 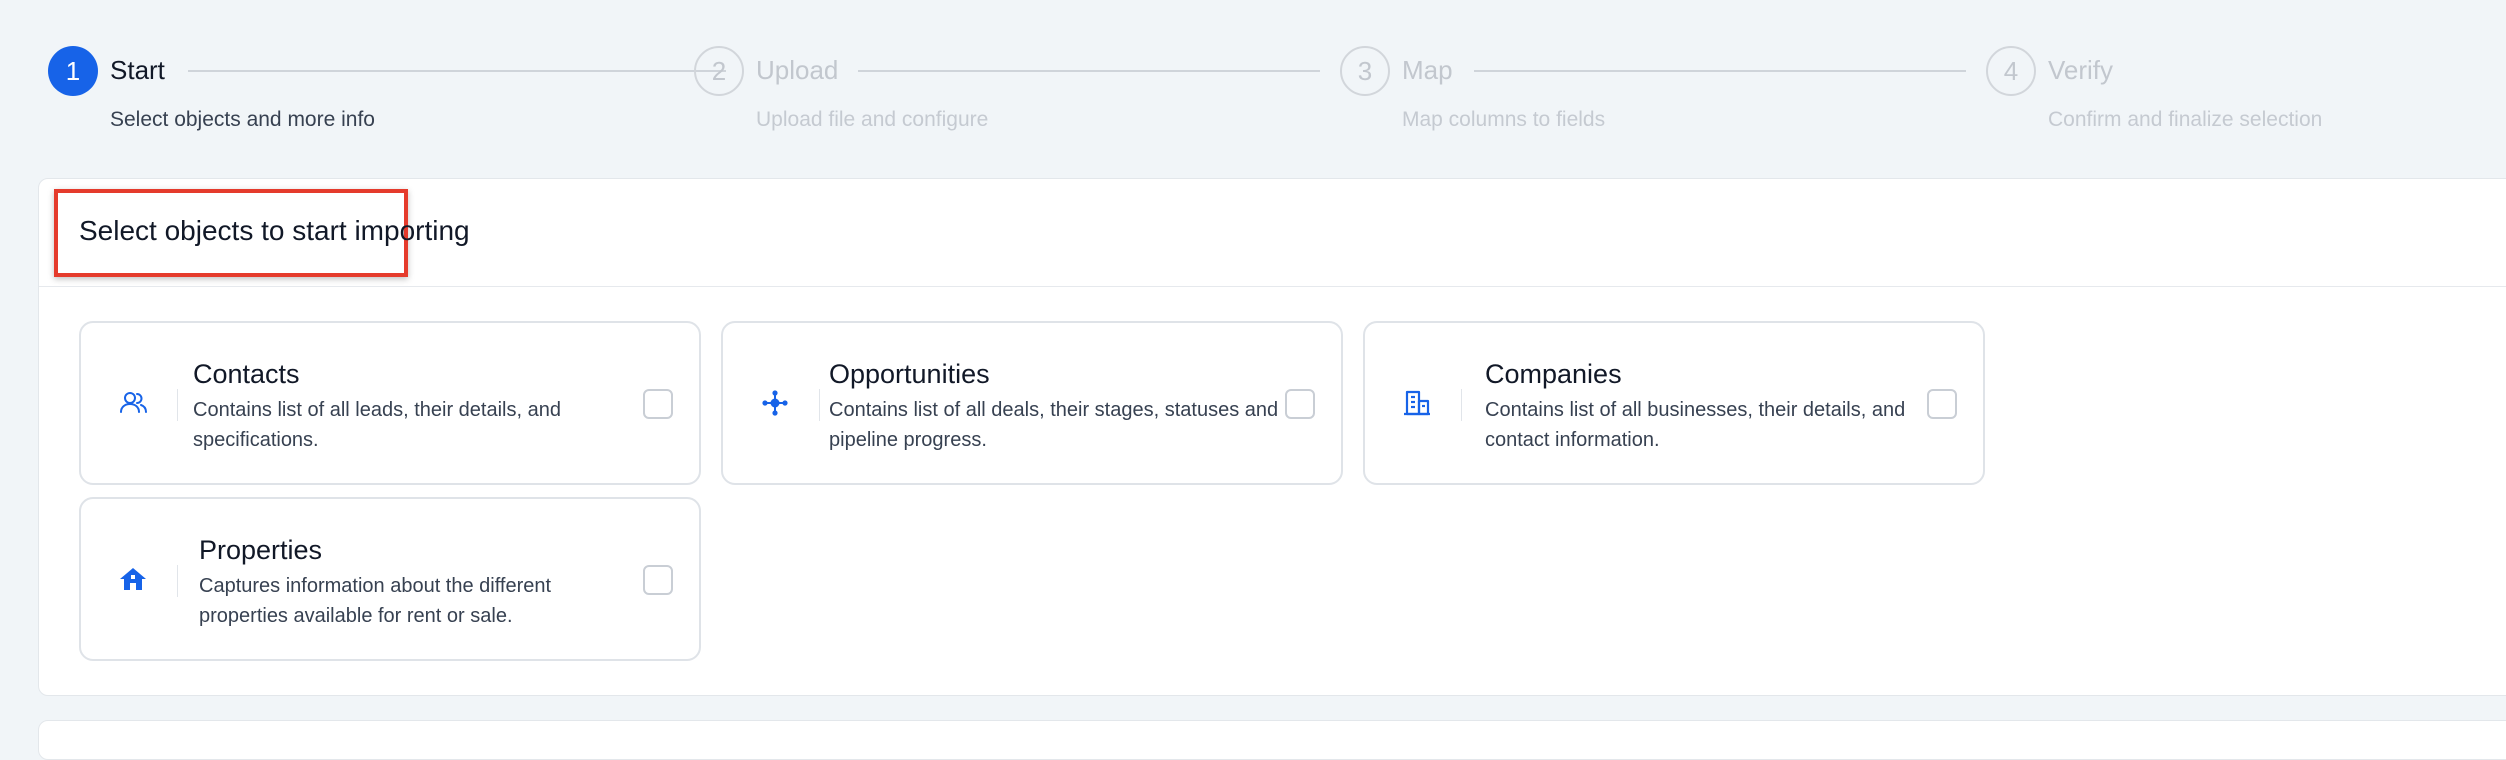 I want to click on step-subtitle: Map columns to fields, so click(x=1504, y=119).